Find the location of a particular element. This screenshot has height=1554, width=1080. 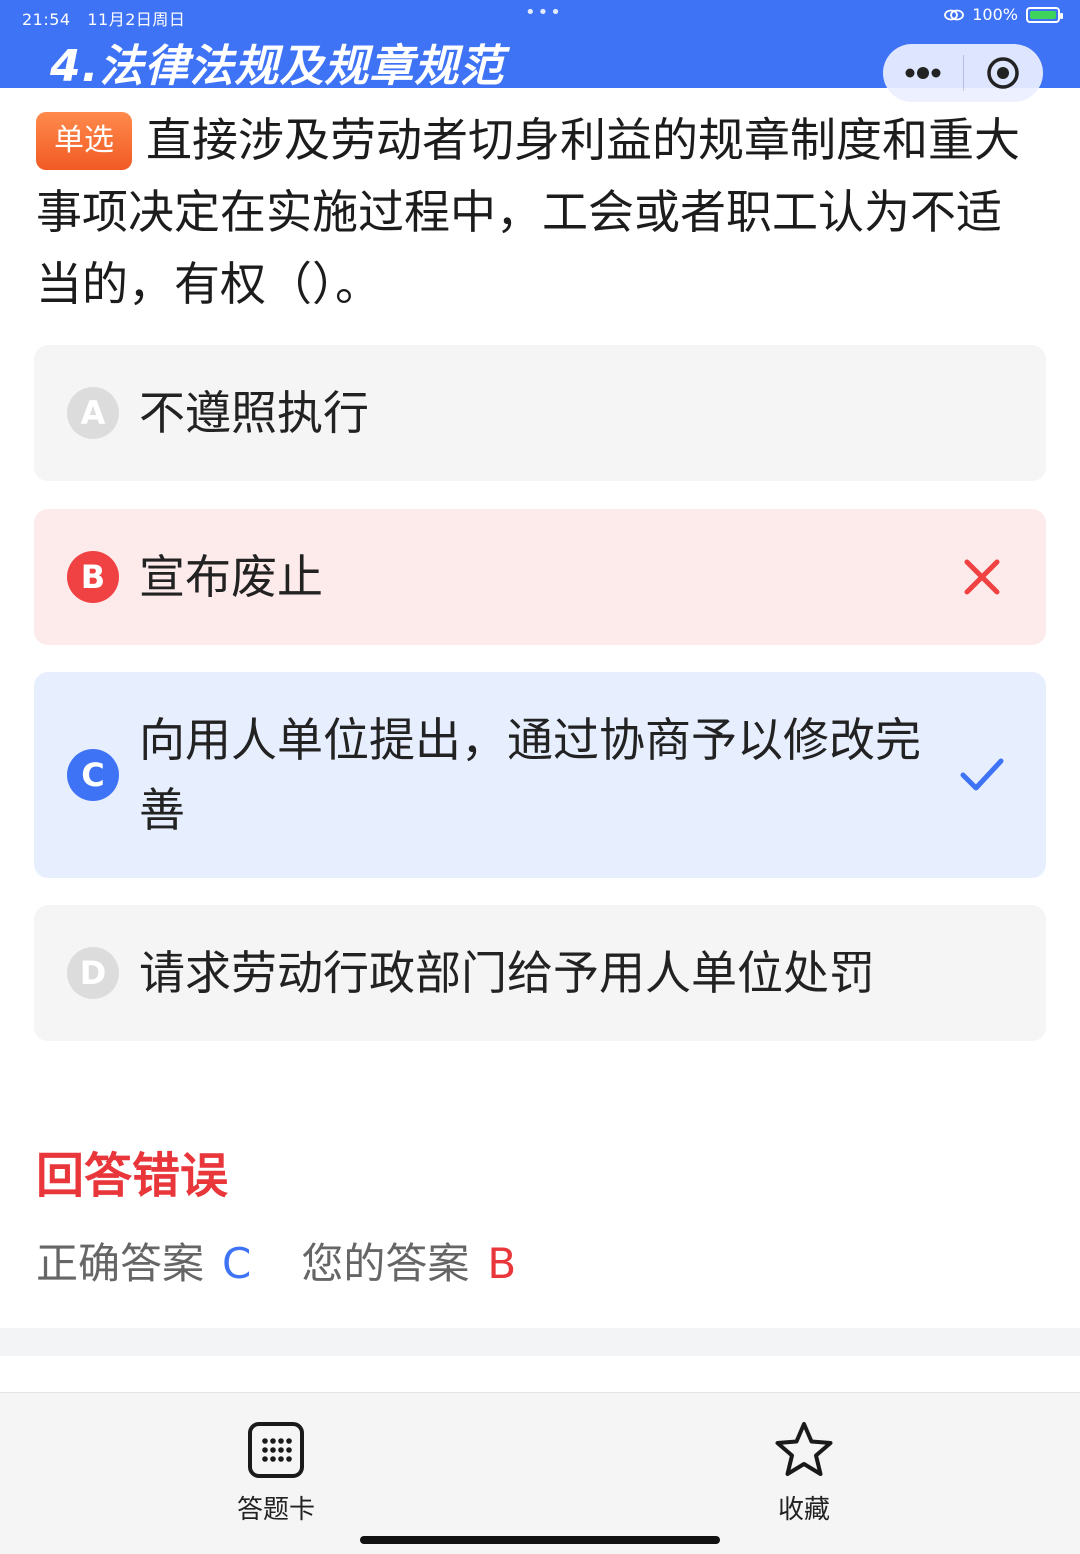

correct-answer-value: C is located at coordinates (237, 1263).